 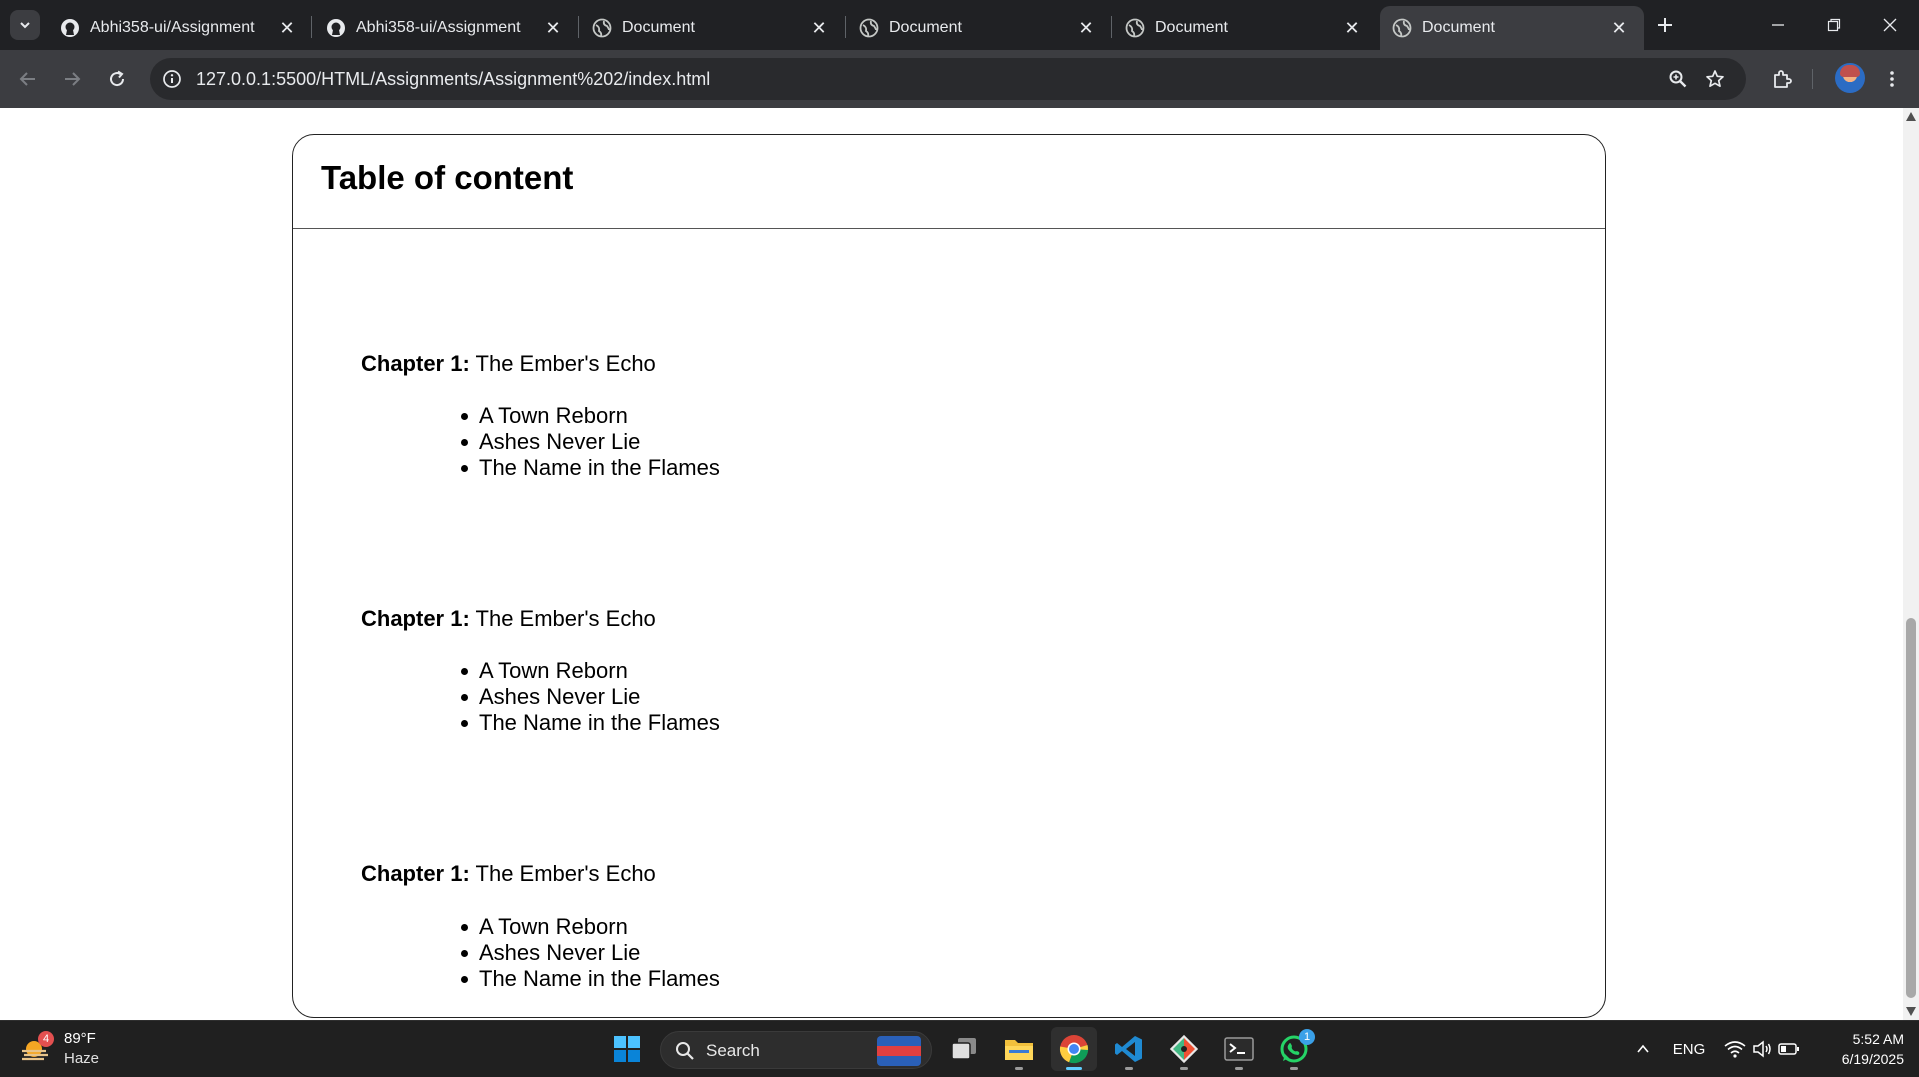 I want to click on tab-search-button, so click(x=25, y=25).